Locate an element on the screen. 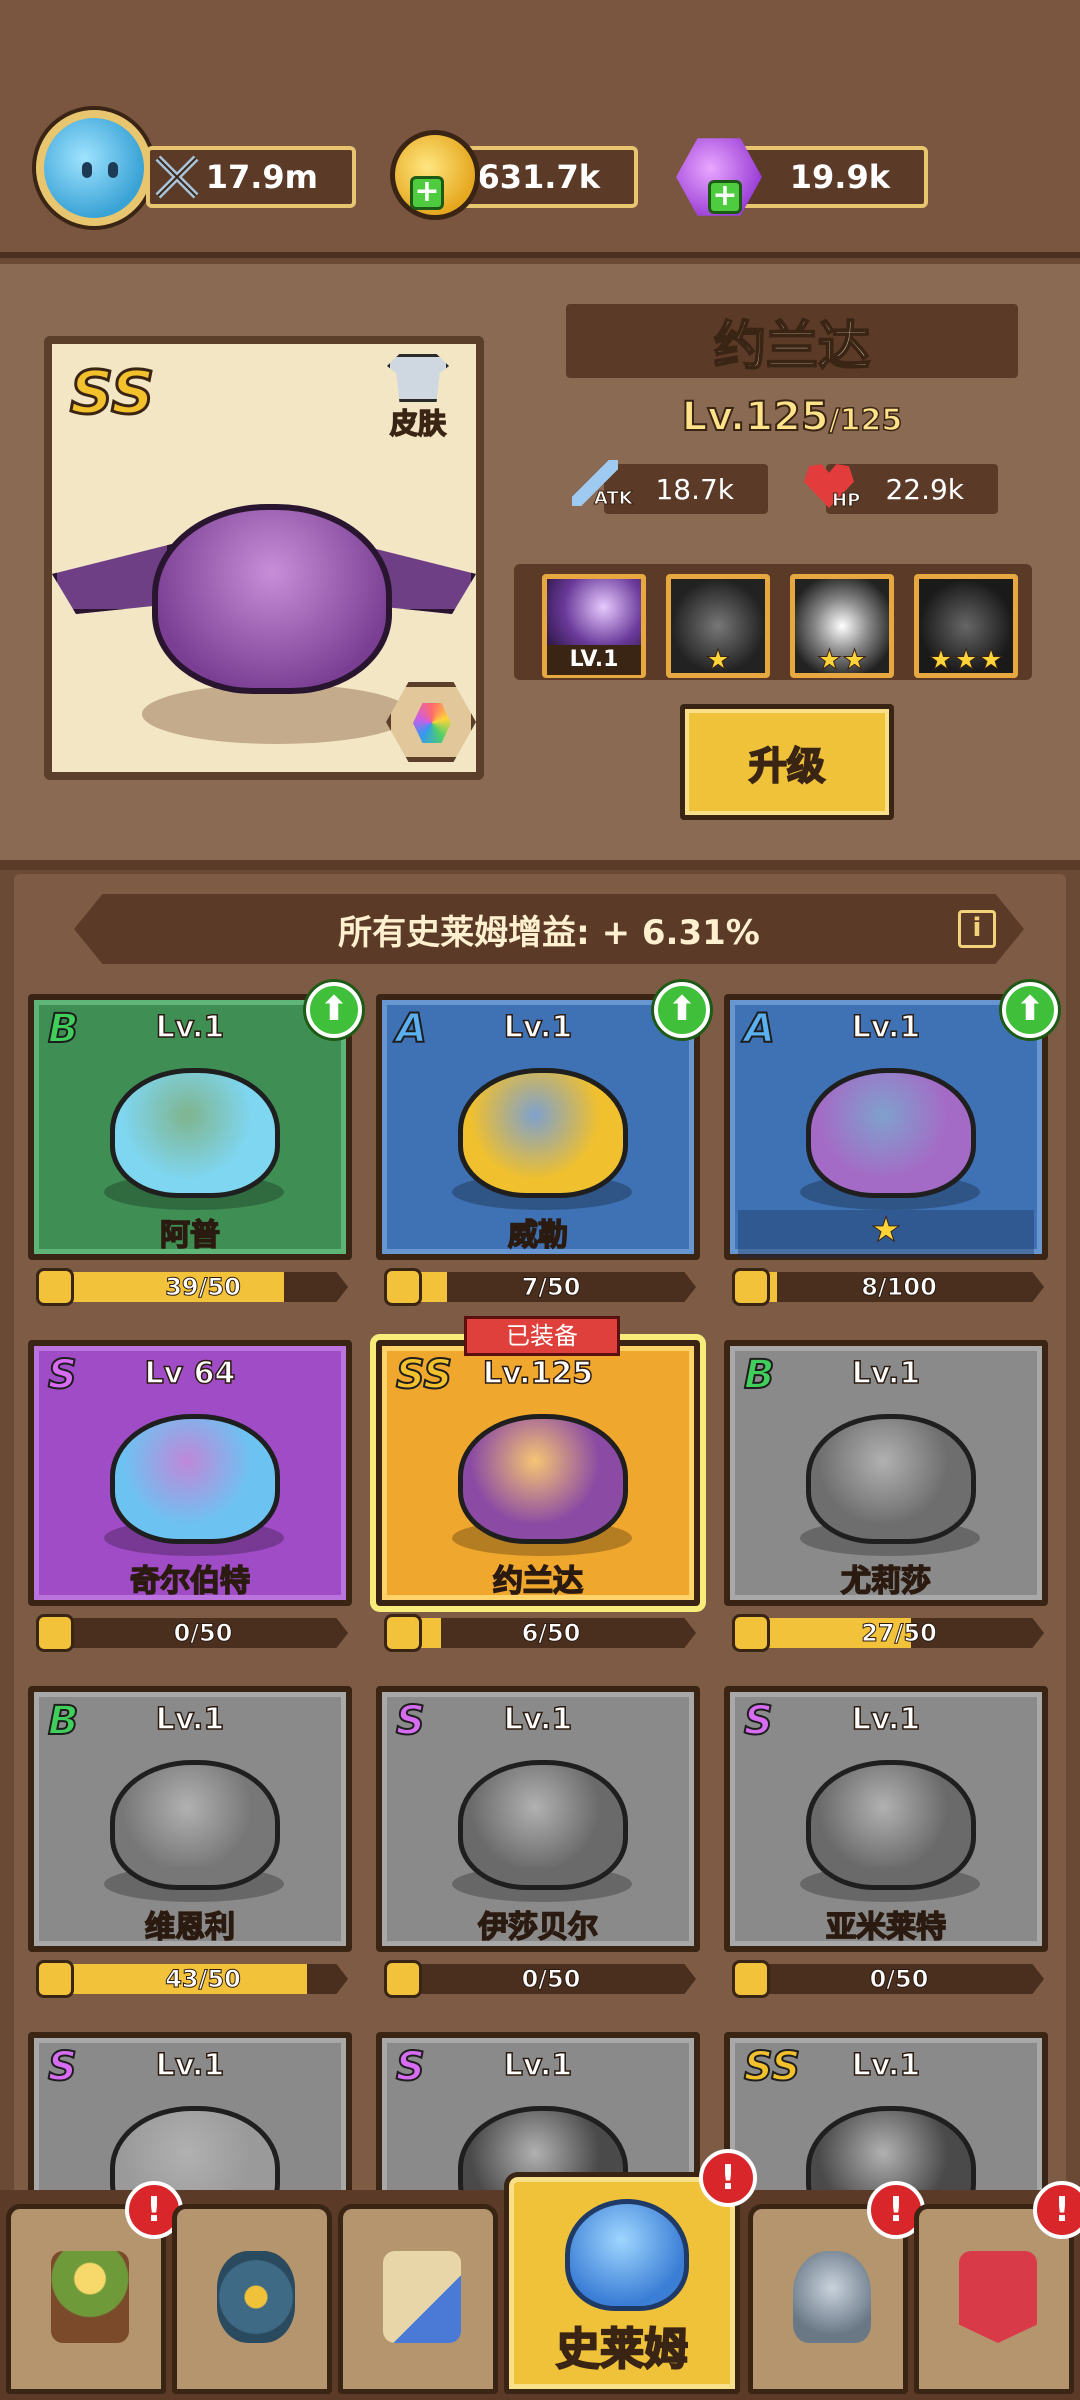 The height and width of the screenshot is (2400, 1080). shard-count: 6/50 is located at coordinates (551, 1633).